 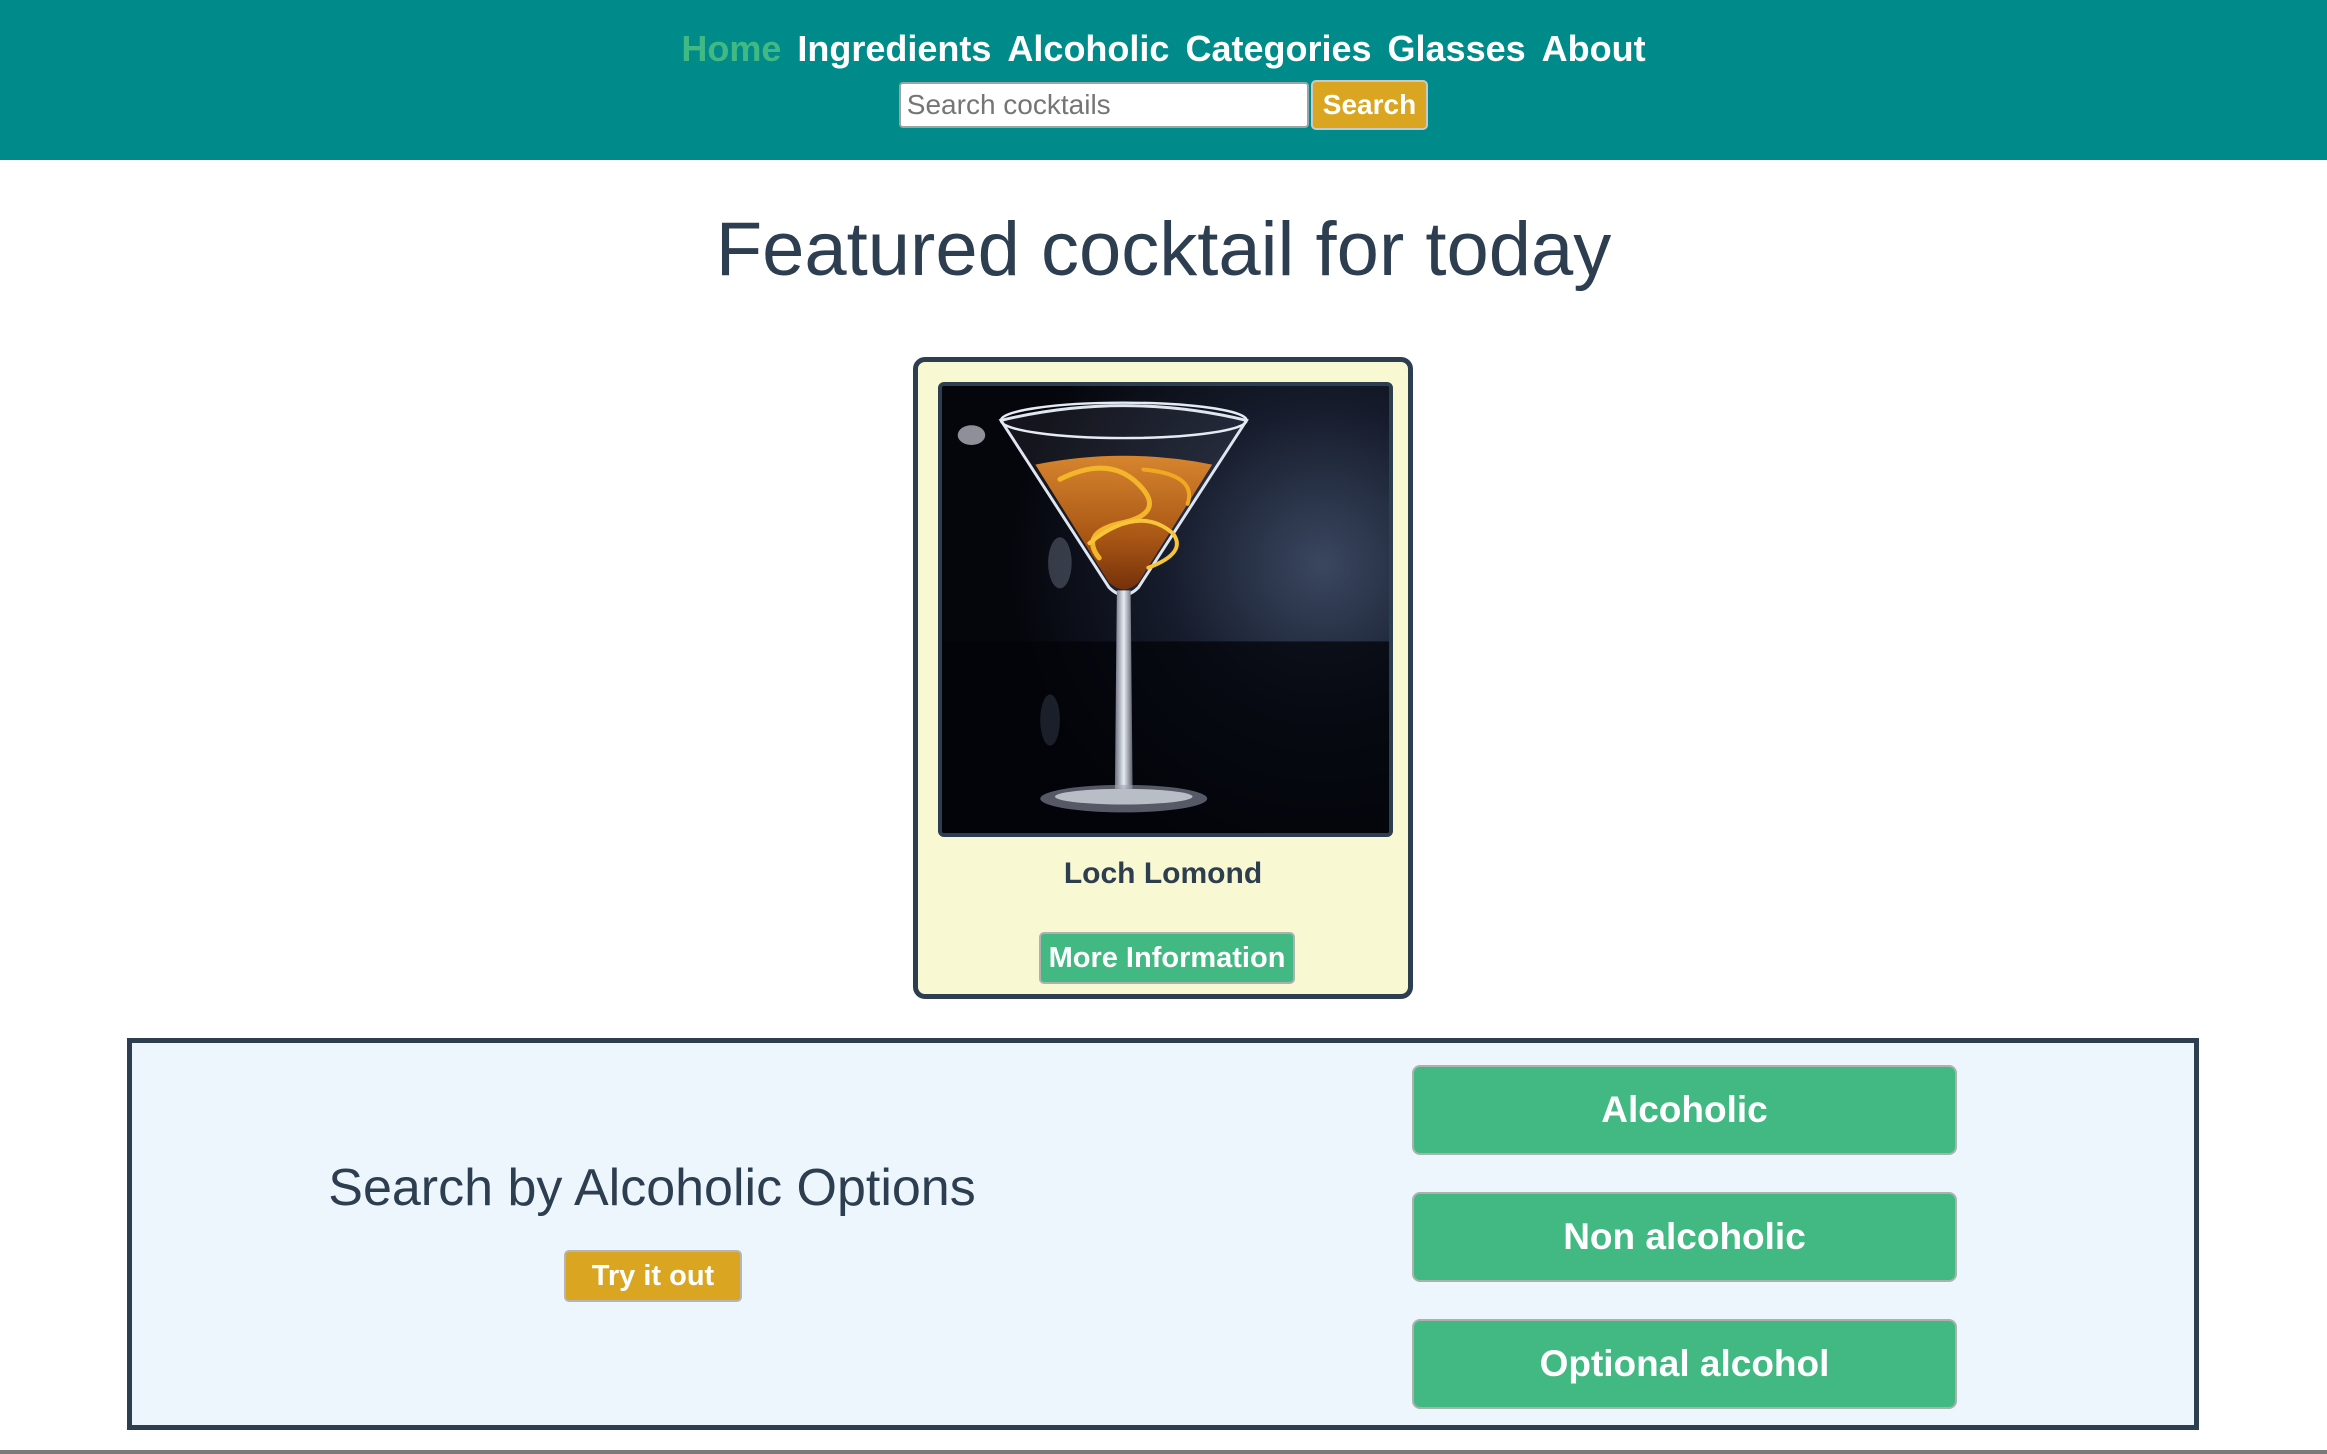 What do you see at coordinates (1163, 1452) in the screenshot?
I see `page-bottom-divider` at bounding box center [1163, 1452].